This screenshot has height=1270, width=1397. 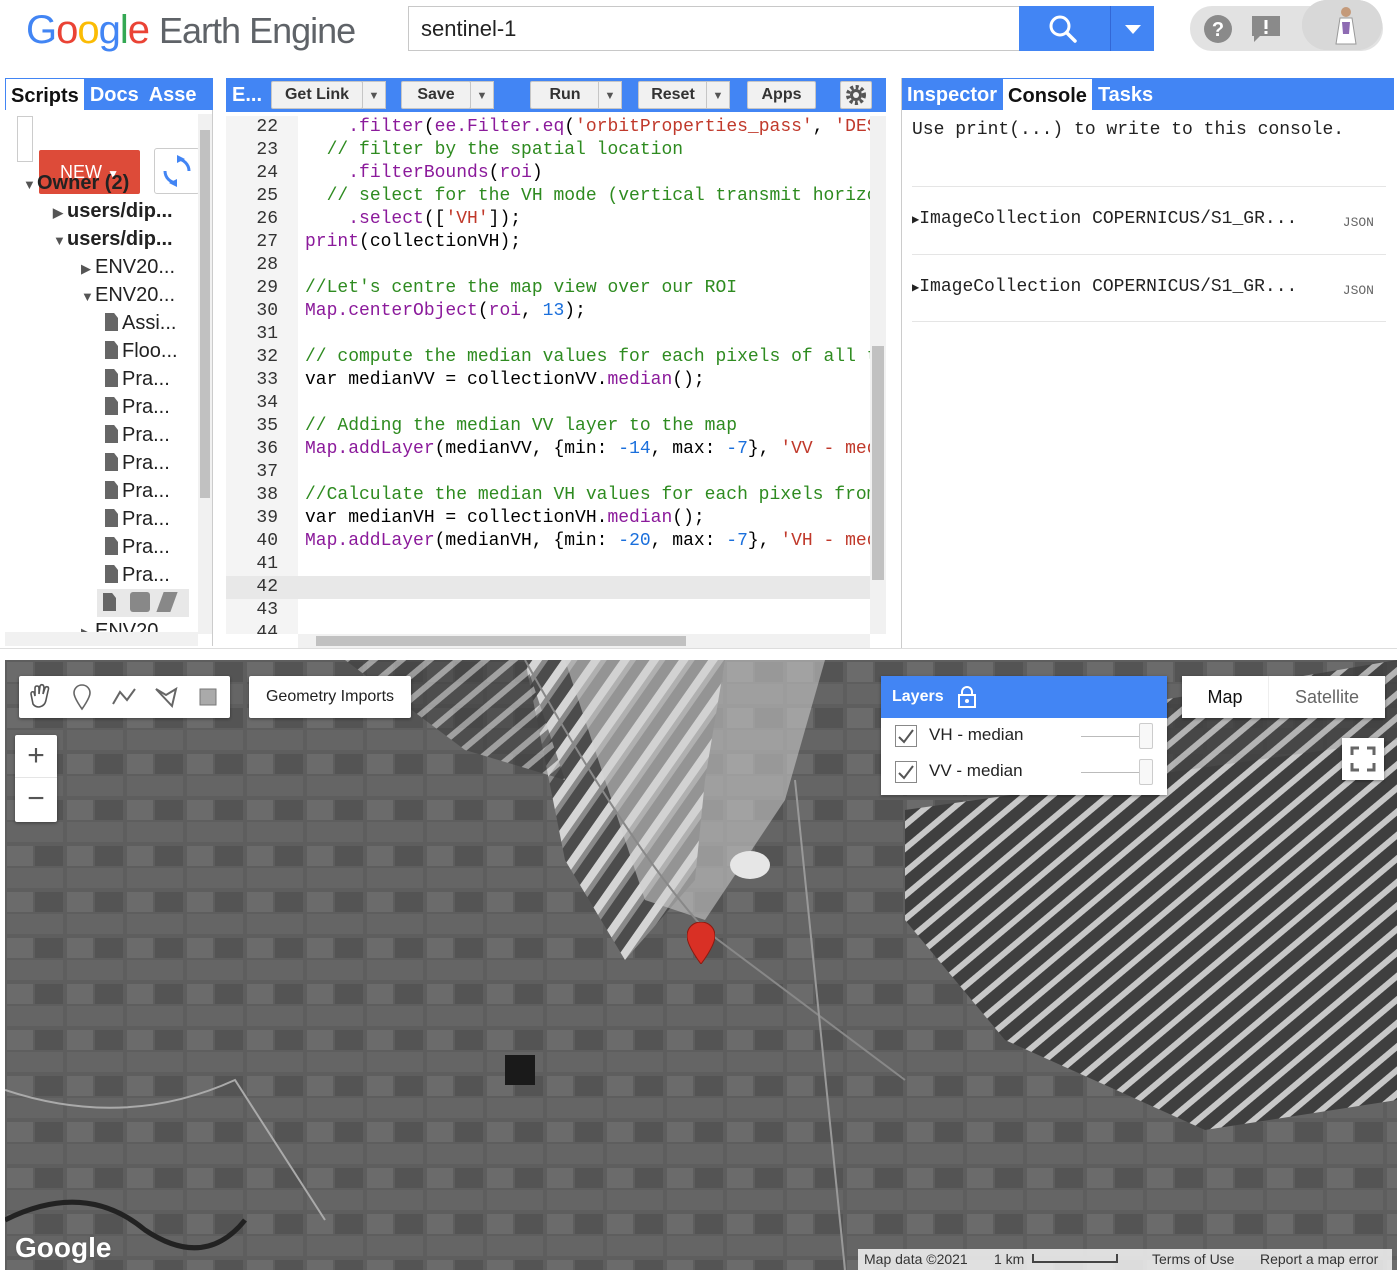 I want to click on left-tabbar: Scripts Docs Asse, so click(x=109, y=94).